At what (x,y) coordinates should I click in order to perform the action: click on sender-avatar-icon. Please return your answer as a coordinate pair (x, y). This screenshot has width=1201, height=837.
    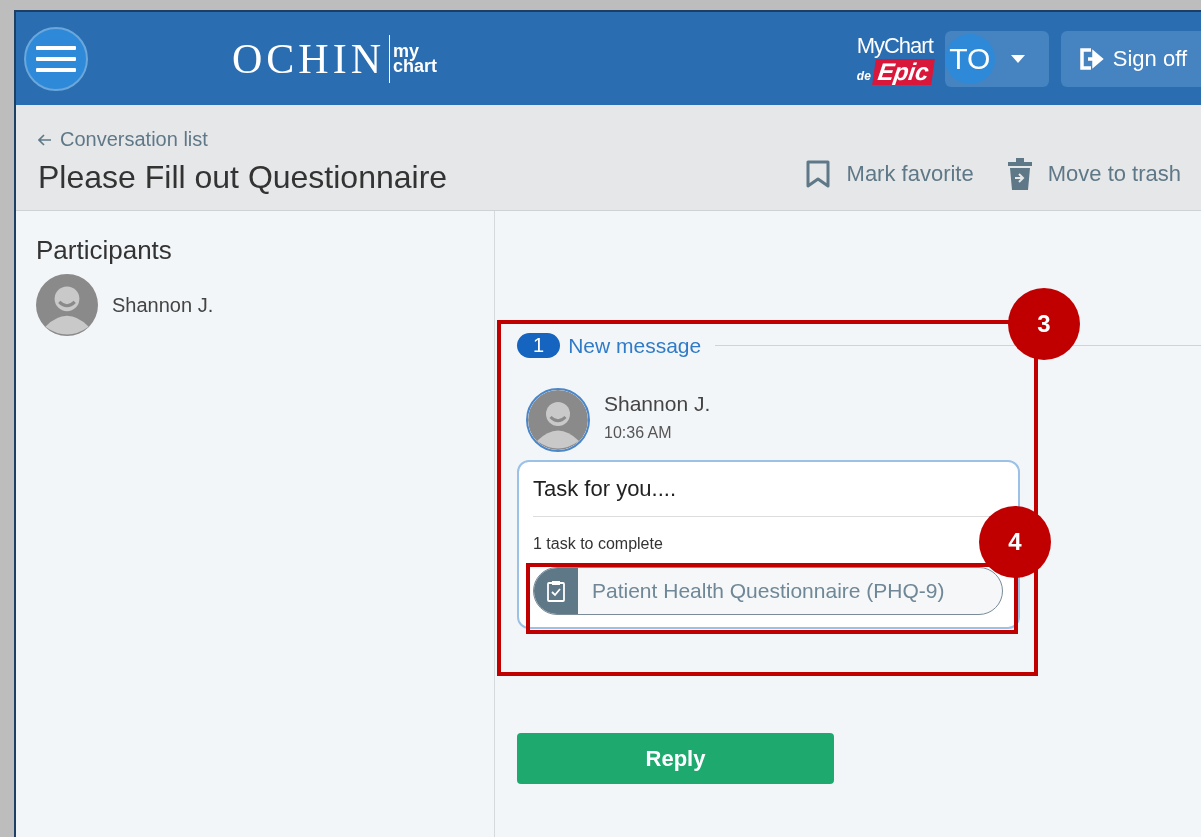
    Looking at the image, I should click on (558, 420).